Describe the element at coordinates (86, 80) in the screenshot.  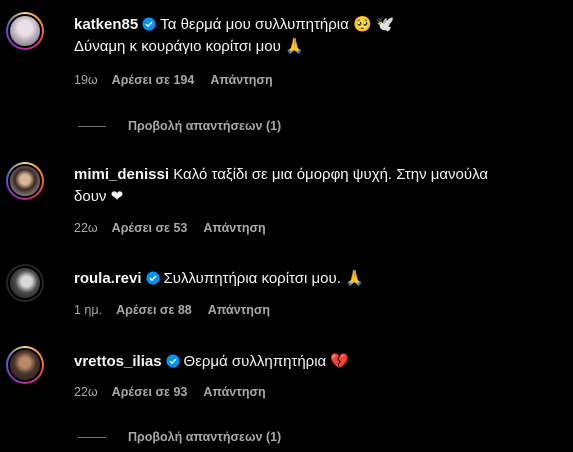
I see `comment-time: 19ω` at that location.